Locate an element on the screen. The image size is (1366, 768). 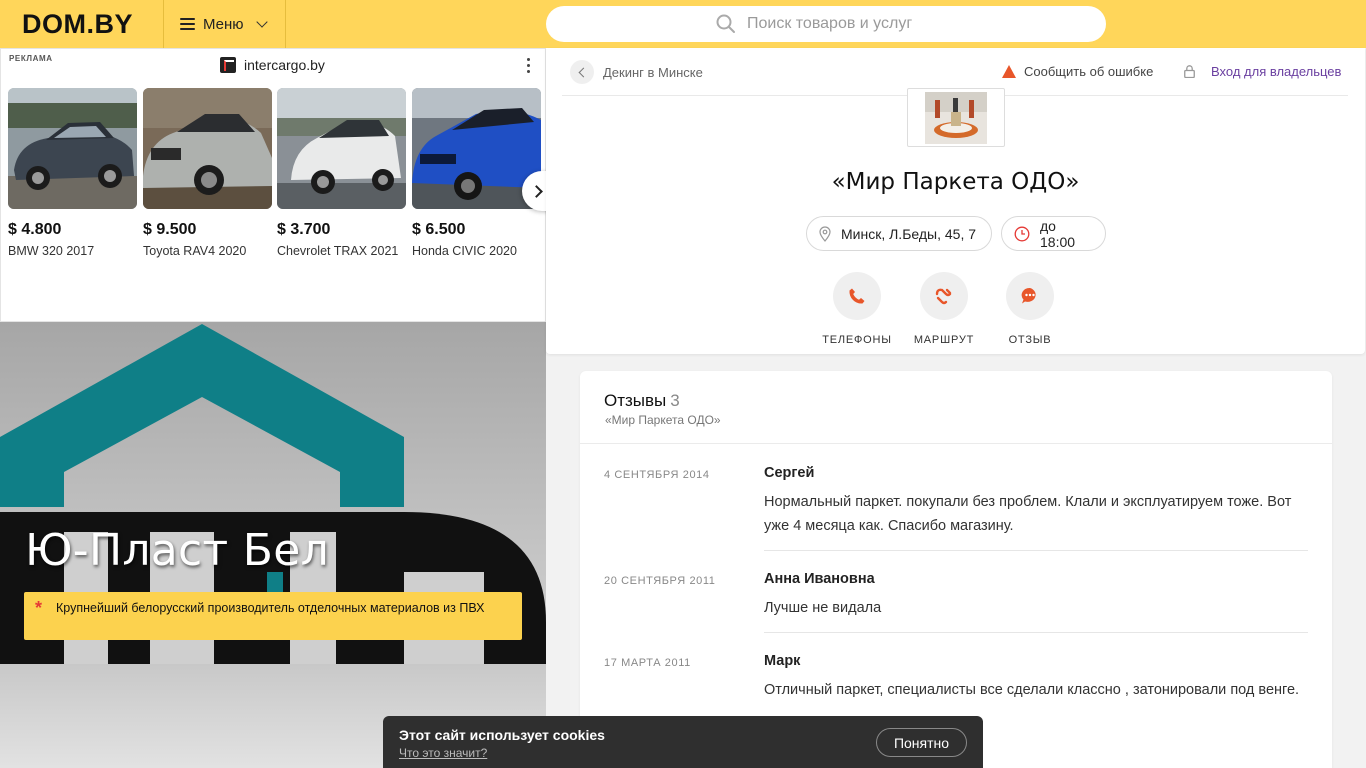
route-button: МАРШРУТ is located at coordinates (944, 309).